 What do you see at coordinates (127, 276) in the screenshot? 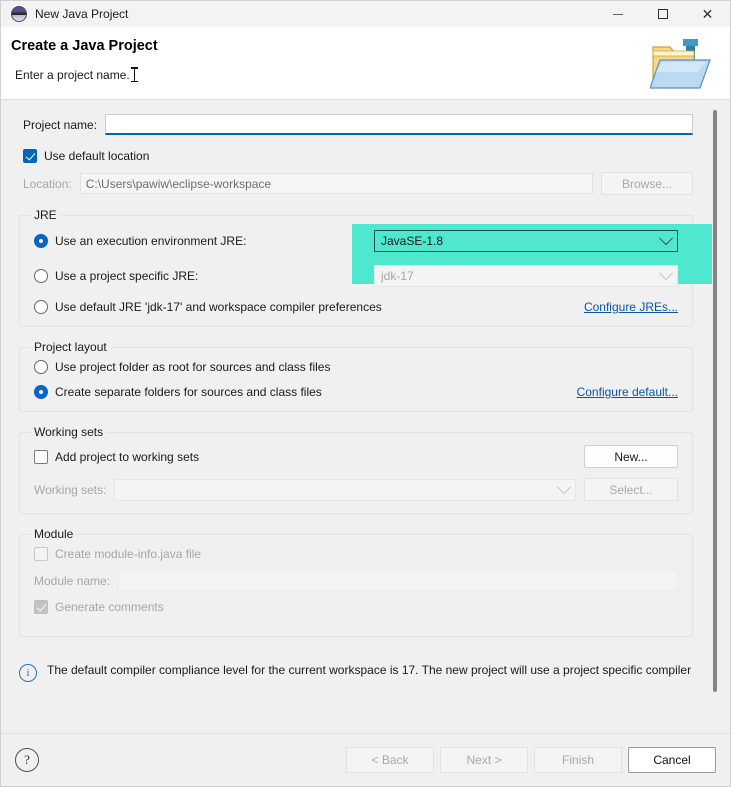
I see `jre-specific-label: Use a project specific JRE:` at bounding box center [127, 276].